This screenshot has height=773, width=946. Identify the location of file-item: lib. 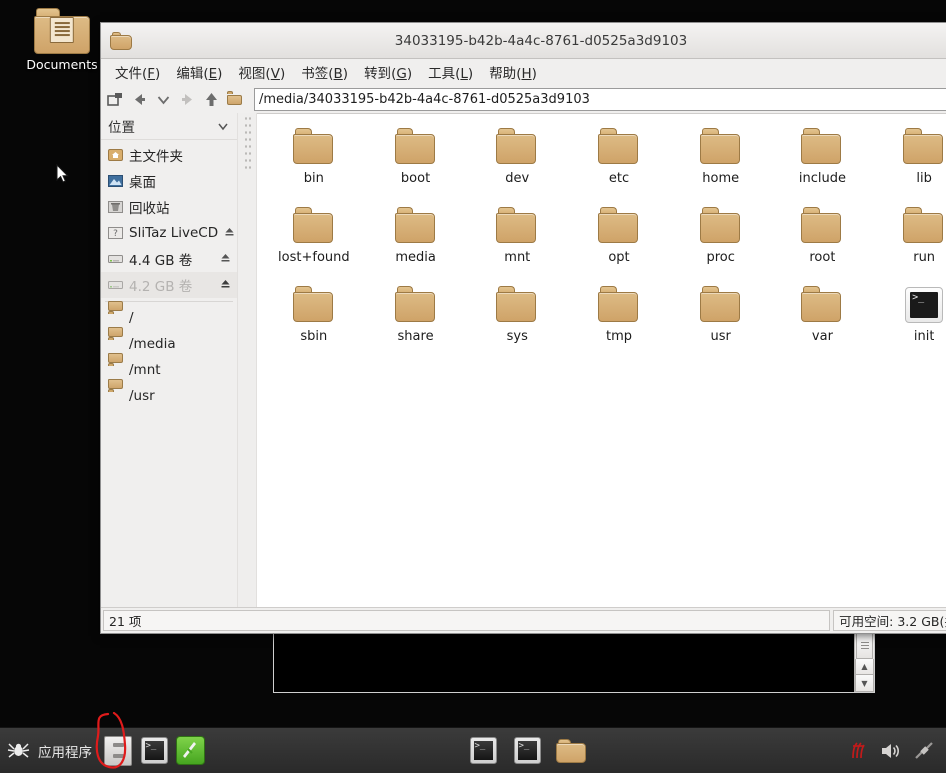
(909, 163).